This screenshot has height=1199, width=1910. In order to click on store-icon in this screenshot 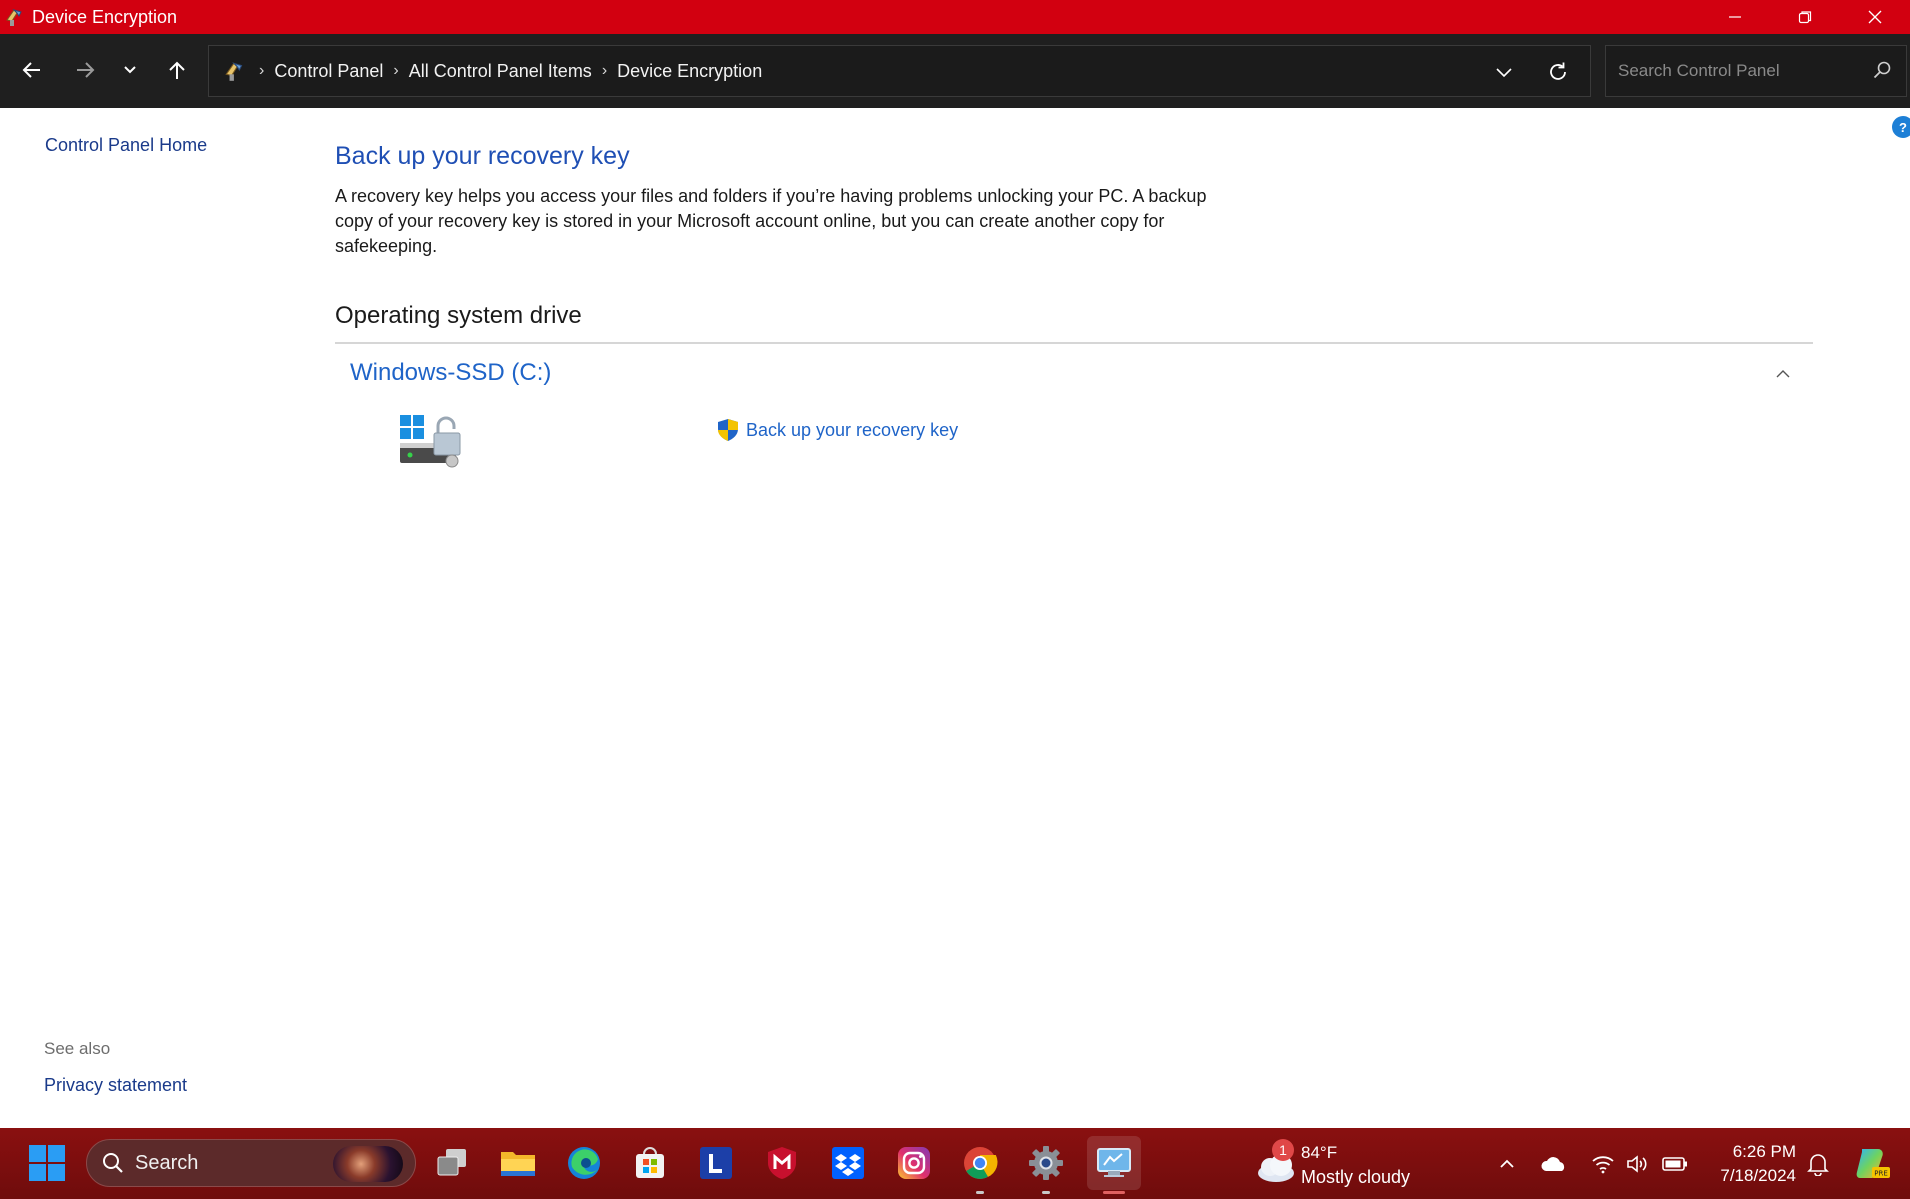, I will do `click(650, 1162)`.